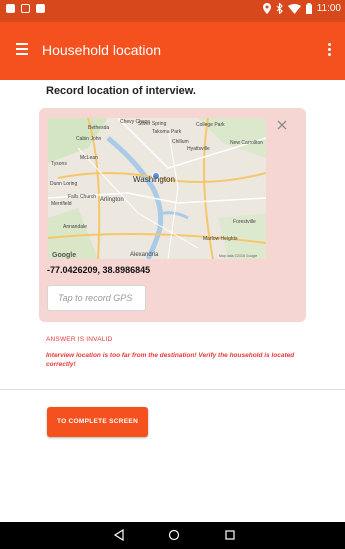 This screenshot has height=549, width=345. What do you see at coordinates (180, 142) in the screenshot?
I see `map-place-label: Chillum` at bounding box center [180, 142].